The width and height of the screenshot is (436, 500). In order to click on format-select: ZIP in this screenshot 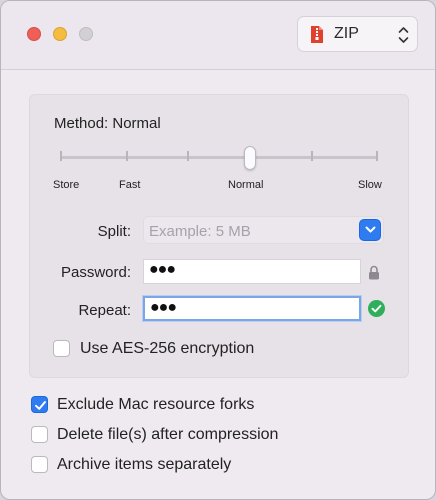, I will do `click(357, 34)`.